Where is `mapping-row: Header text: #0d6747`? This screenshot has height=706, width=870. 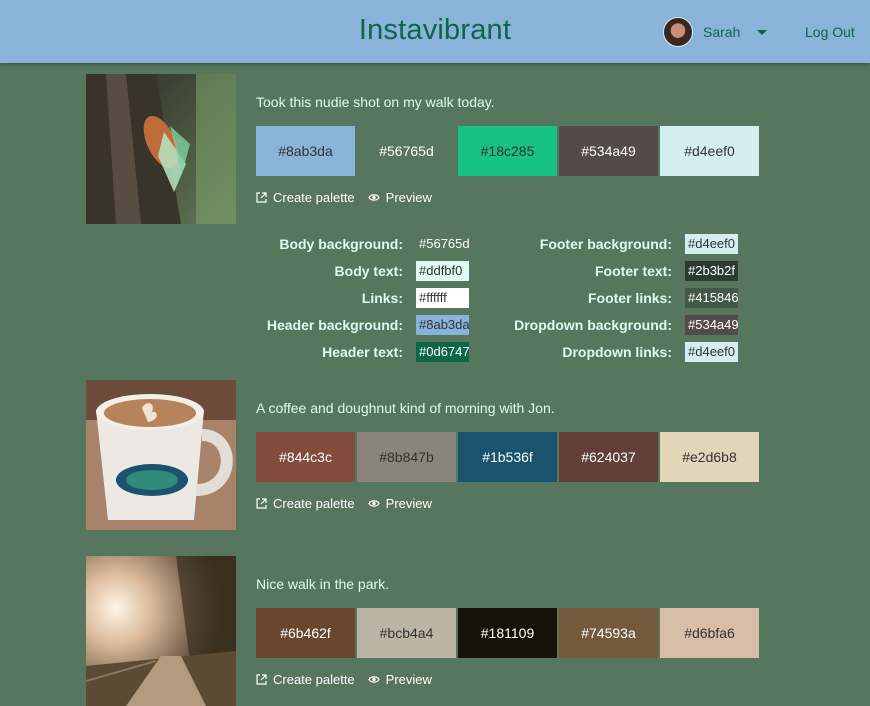
mapping-row: Header text: #0d6747 is located at coordinates (353, 351).